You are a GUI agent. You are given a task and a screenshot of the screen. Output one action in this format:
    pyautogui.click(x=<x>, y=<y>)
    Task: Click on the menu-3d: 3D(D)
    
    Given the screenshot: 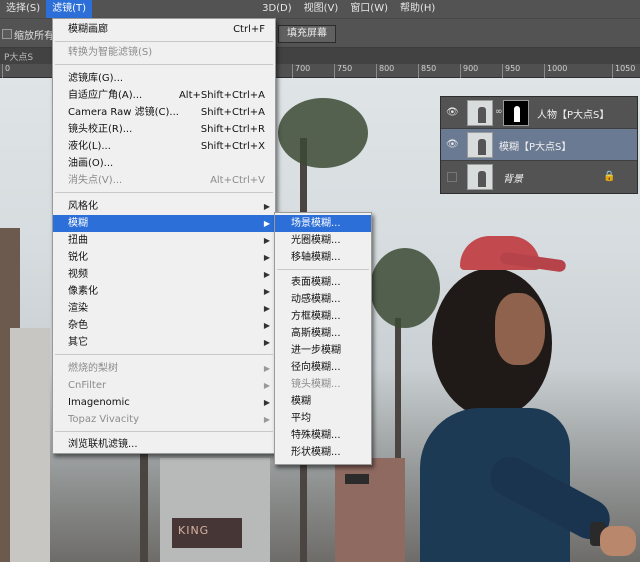 What is the action you would take?
    pyautogui.click(x=277, y=9)
    